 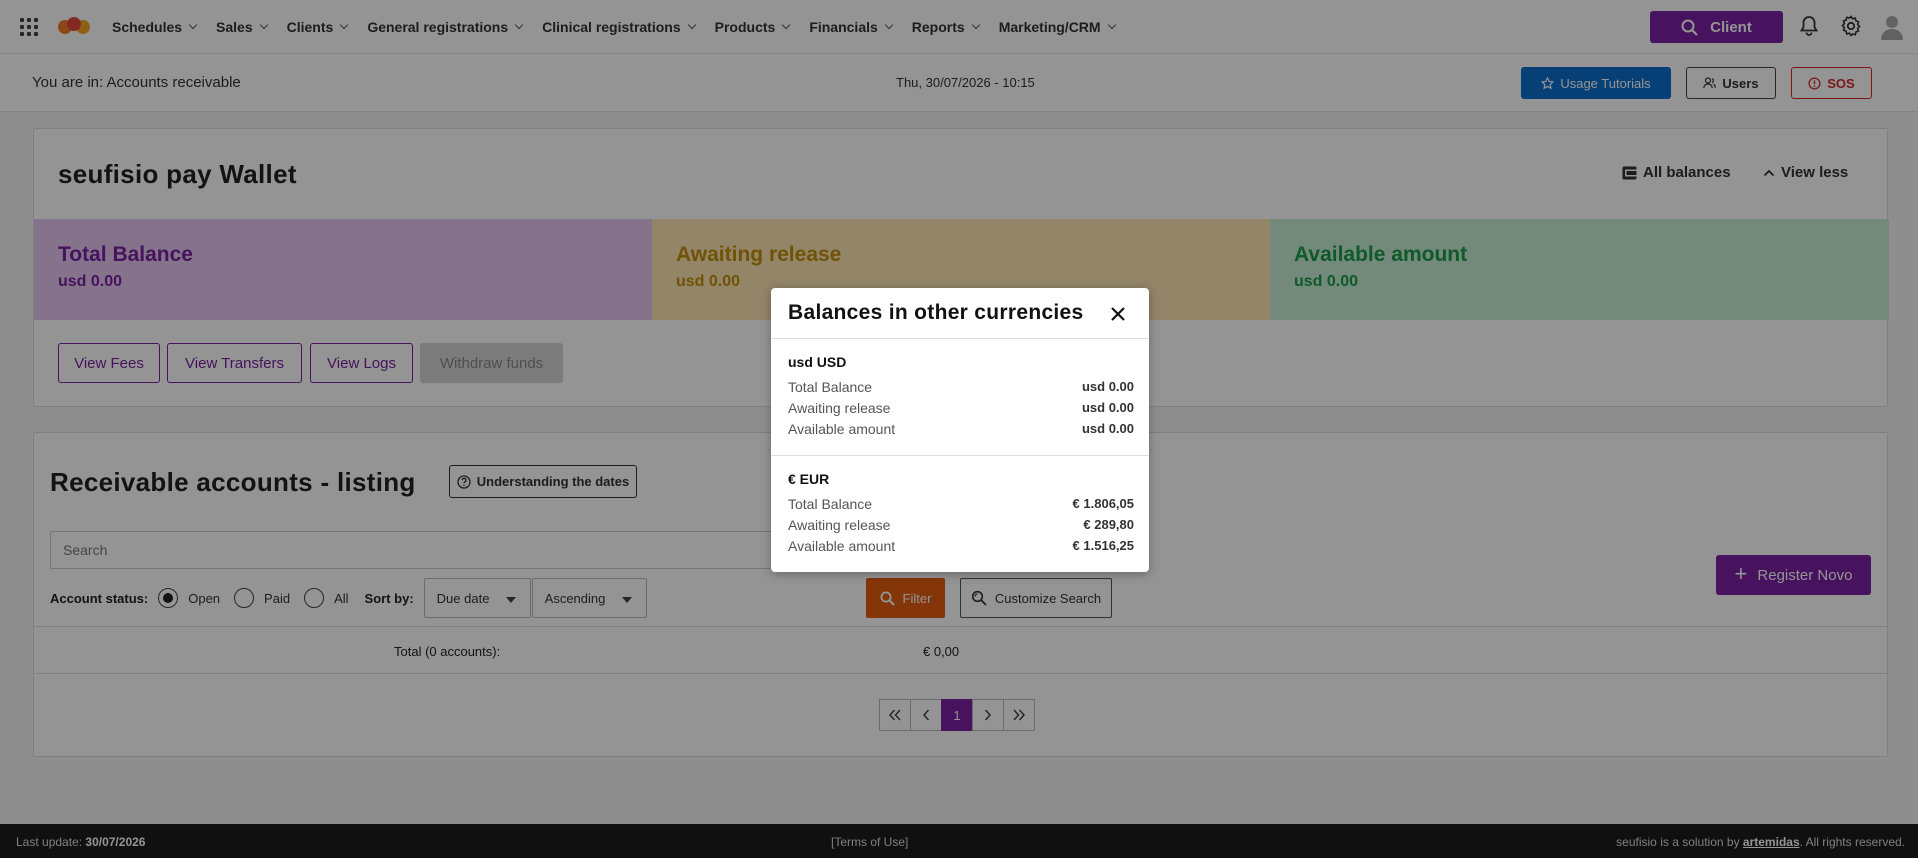 I want to click on currency-row: Awaiting release usd 0.00, so click(x=961, y=407).